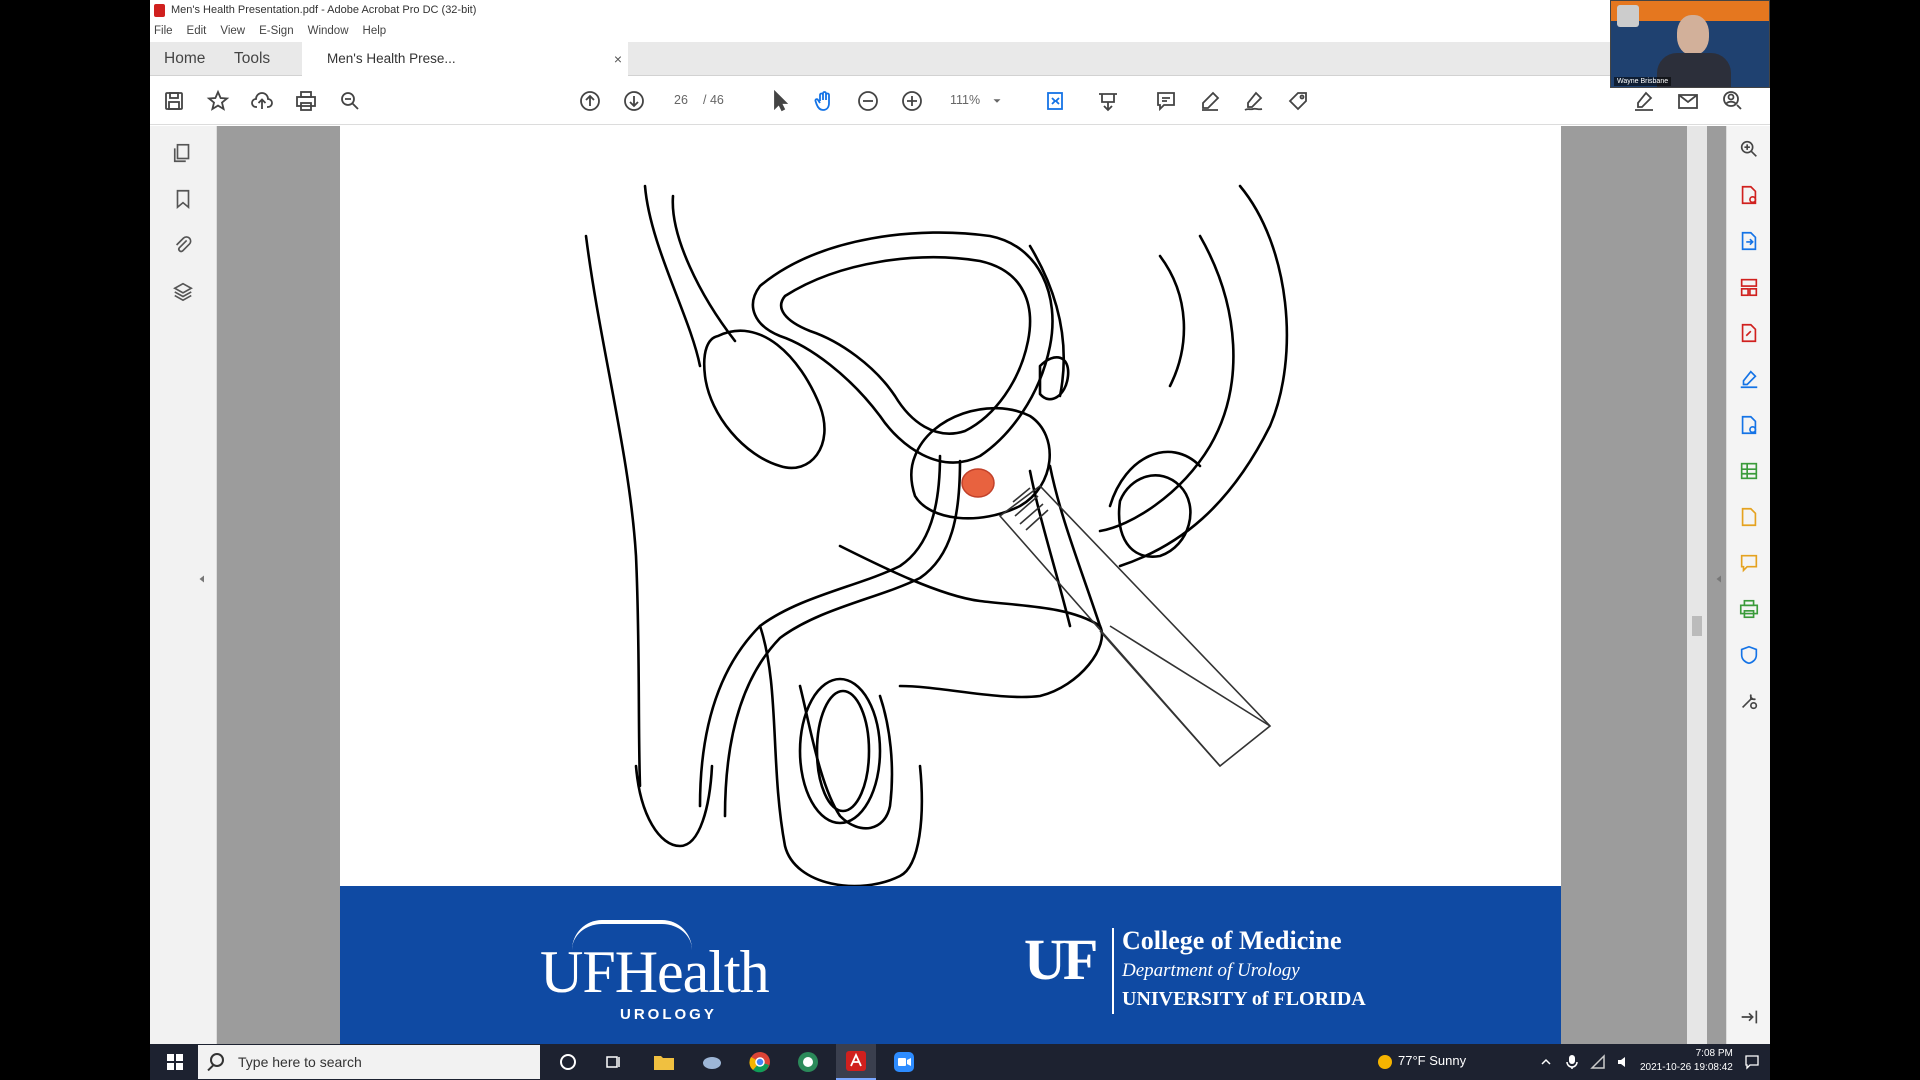  Describe the element at coordinates (1749, 333) in the screenshot. I see `edit-pdf-icon` at that location.